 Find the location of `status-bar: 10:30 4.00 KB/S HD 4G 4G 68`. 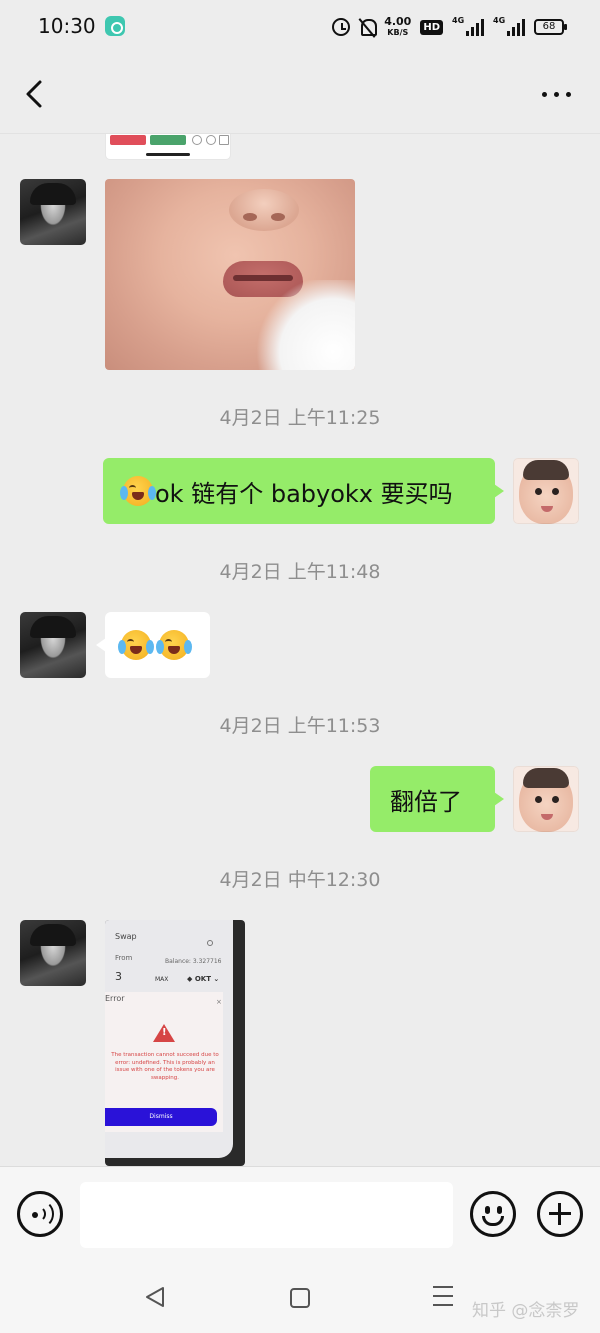

status-bar: 10:30 4.00 KB/S HD 4G 4G 68 is located at coordinates (300, 27).